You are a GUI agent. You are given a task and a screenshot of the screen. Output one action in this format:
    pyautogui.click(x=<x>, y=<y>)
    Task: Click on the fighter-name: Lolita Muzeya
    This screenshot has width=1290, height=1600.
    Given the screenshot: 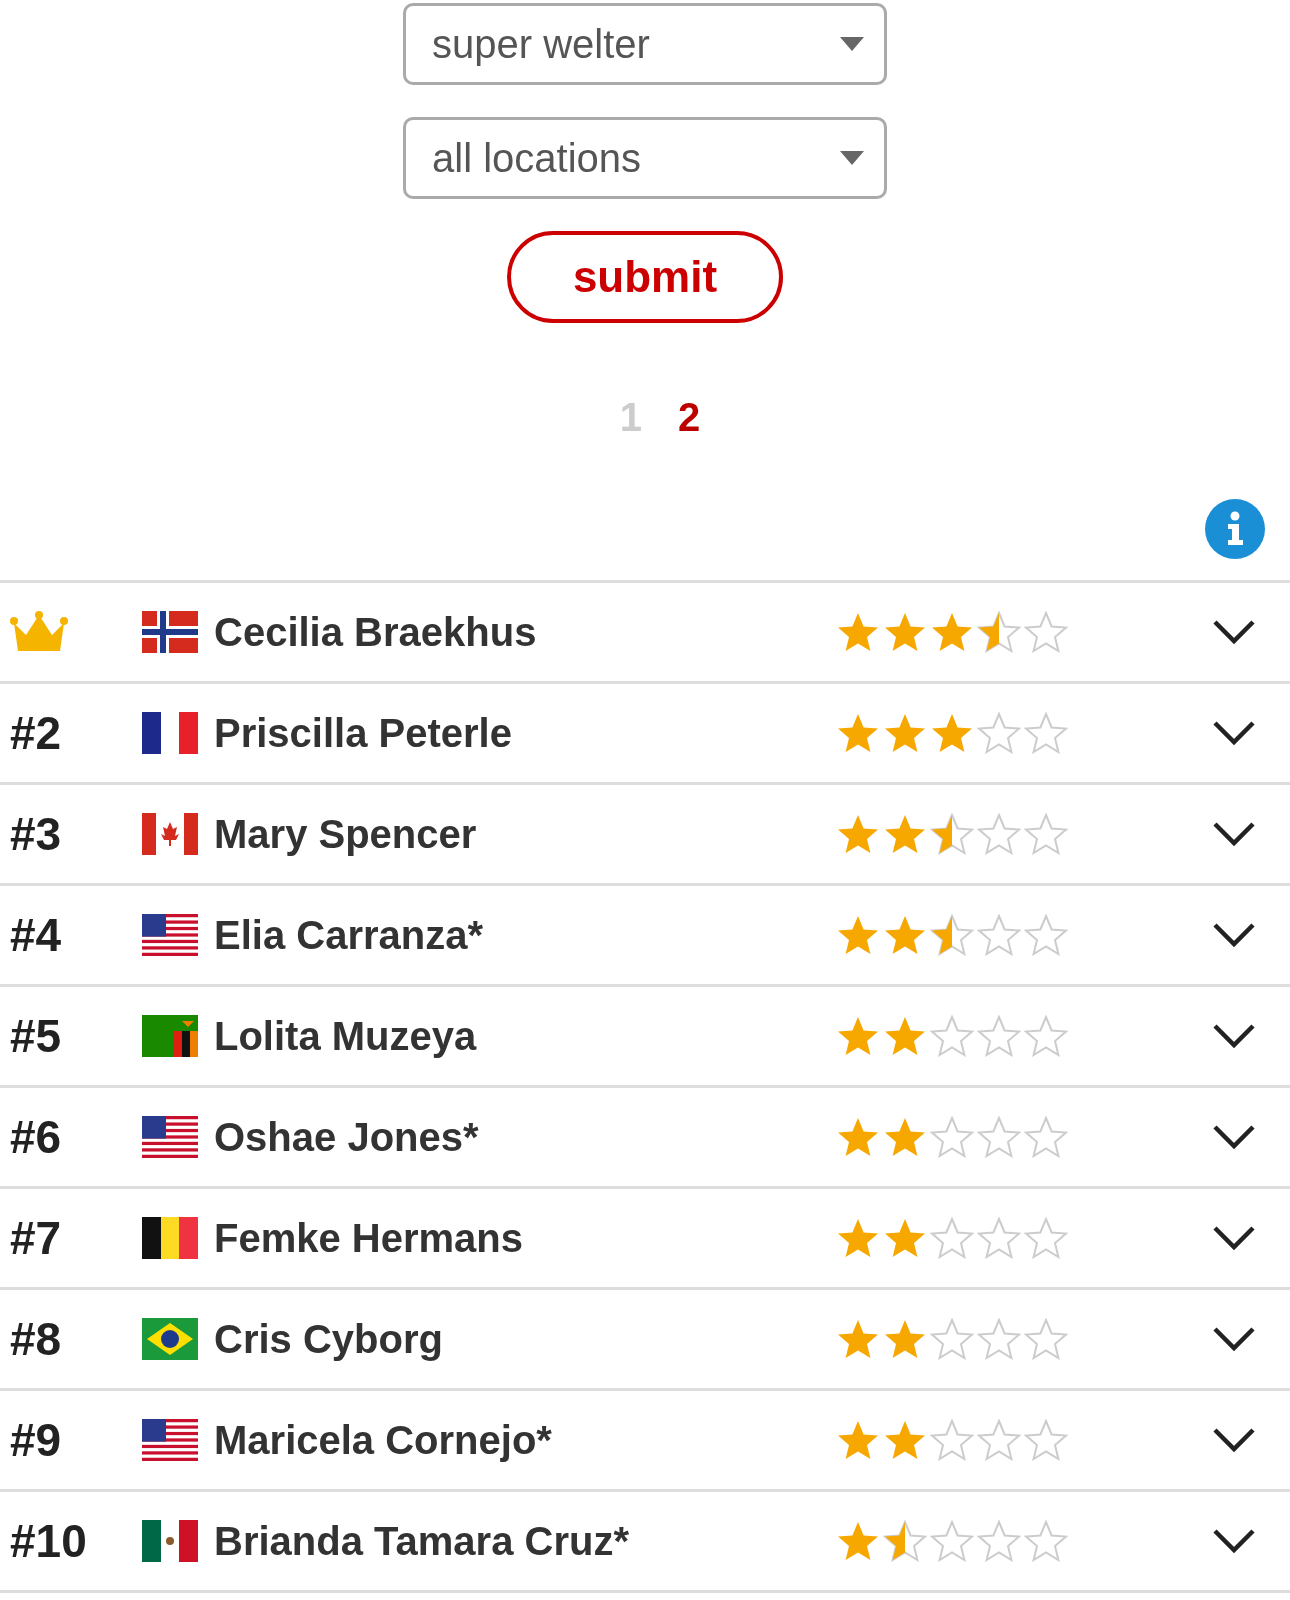 What is the action you would take?
    pyautogui.click(x=514, y=1036)
    